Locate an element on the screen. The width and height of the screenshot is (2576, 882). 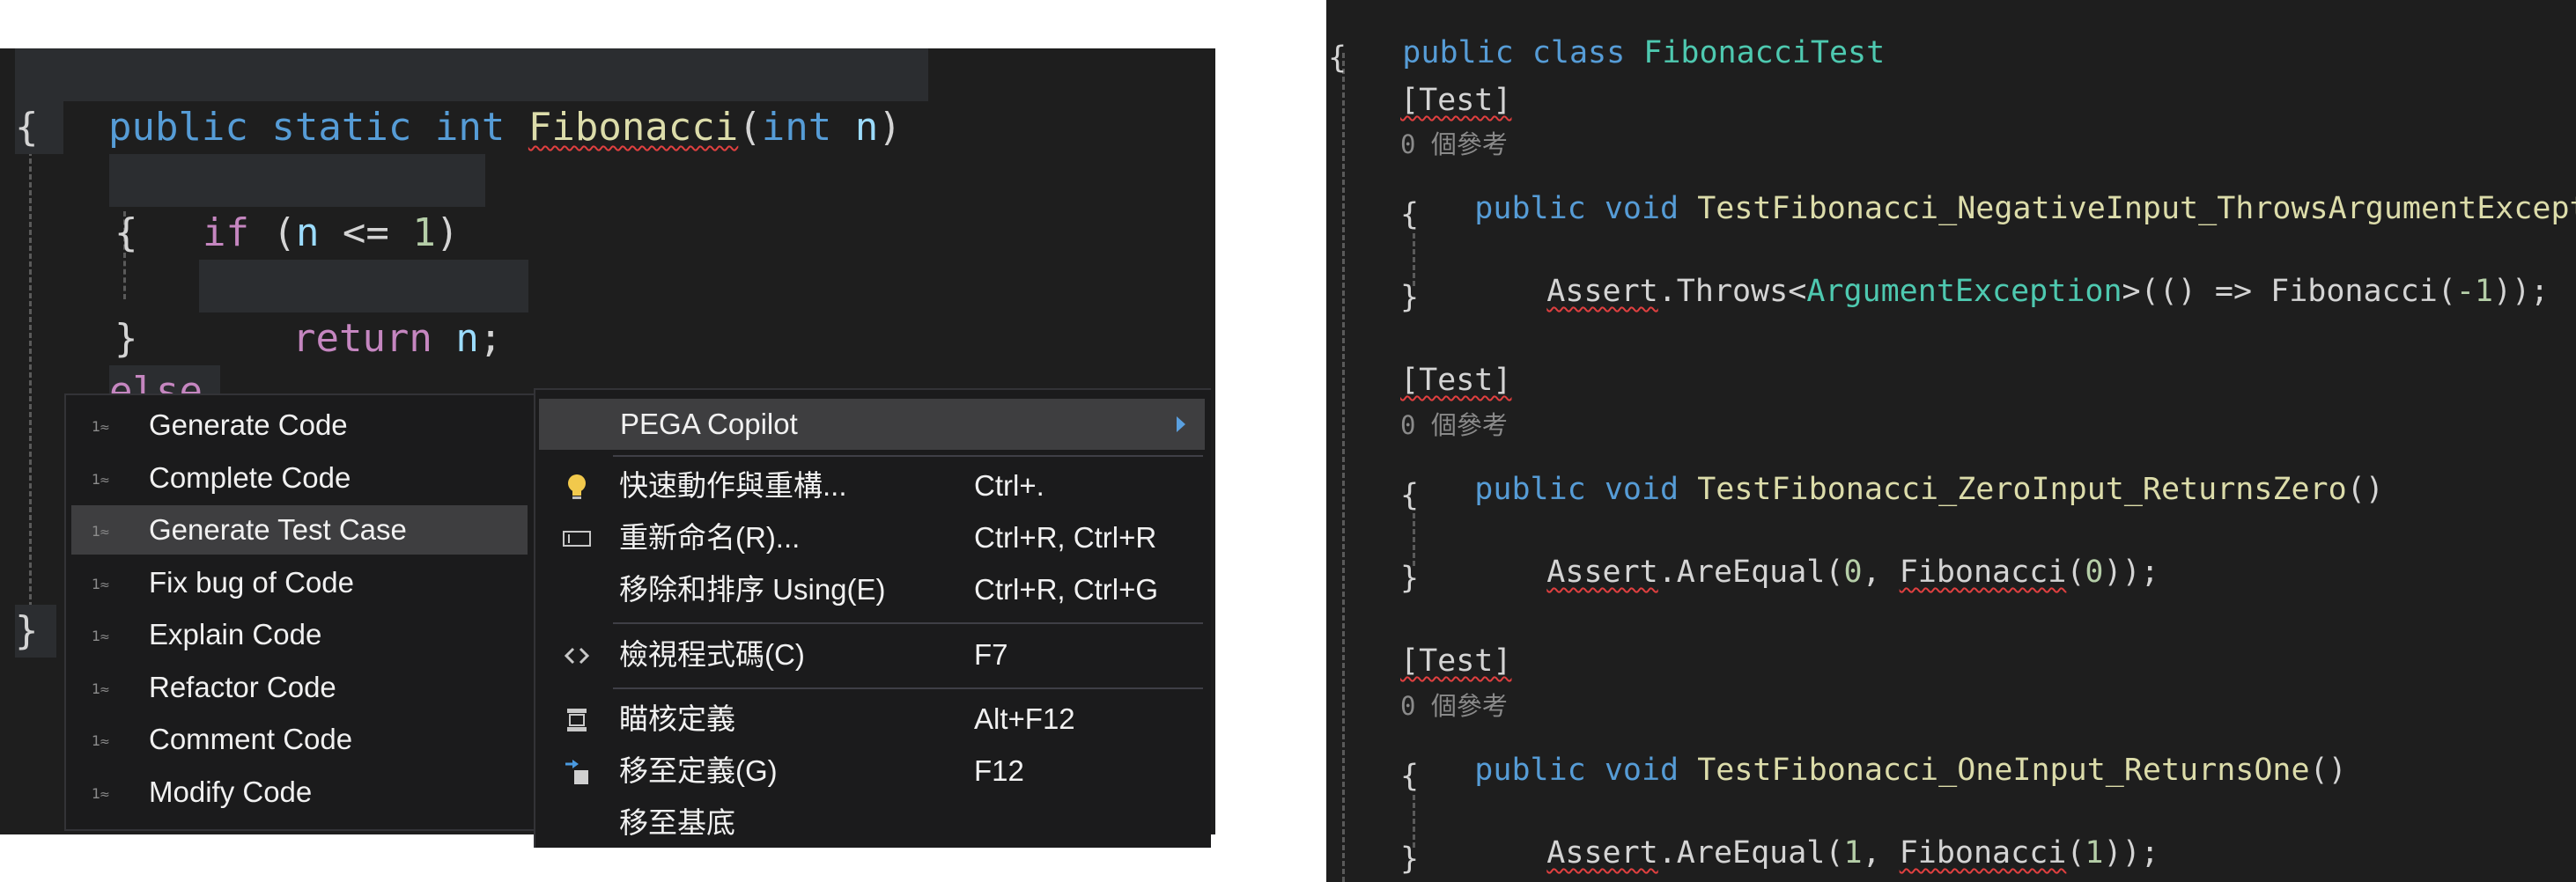
keyword: int is located at coordinates (470, 127).